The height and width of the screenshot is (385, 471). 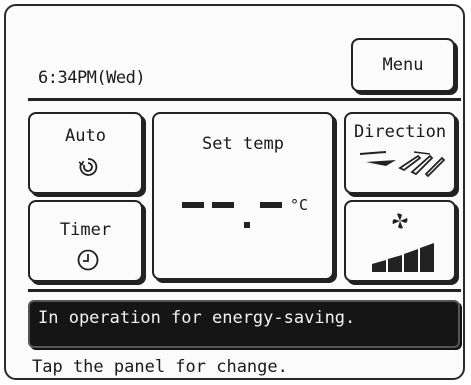 I want to click on fan-speed-button, so click(x=400, y=241).